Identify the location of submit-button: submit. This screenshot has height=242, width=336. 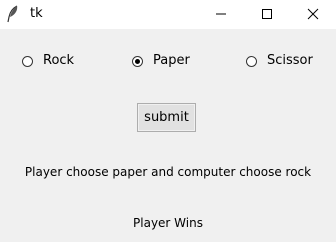
(166, 117).